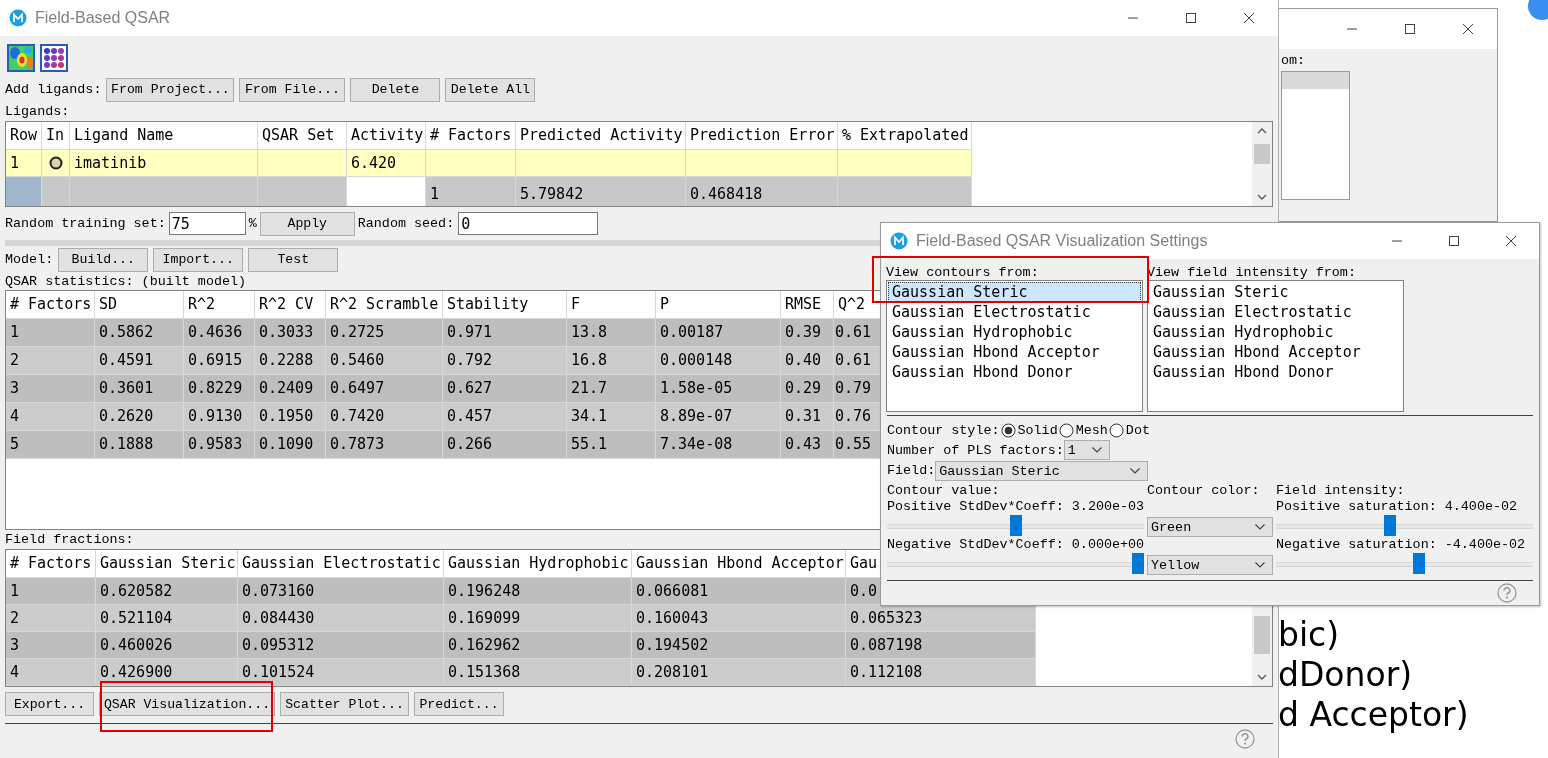  What do you see at coordinates (1210, 527) in the screenshot?
I see `dropdown: Green` at bounding box center [1210, 527].